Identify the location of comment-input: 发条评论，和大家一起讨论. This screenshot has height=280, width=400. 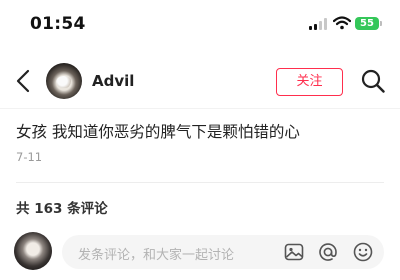
(223, 252).